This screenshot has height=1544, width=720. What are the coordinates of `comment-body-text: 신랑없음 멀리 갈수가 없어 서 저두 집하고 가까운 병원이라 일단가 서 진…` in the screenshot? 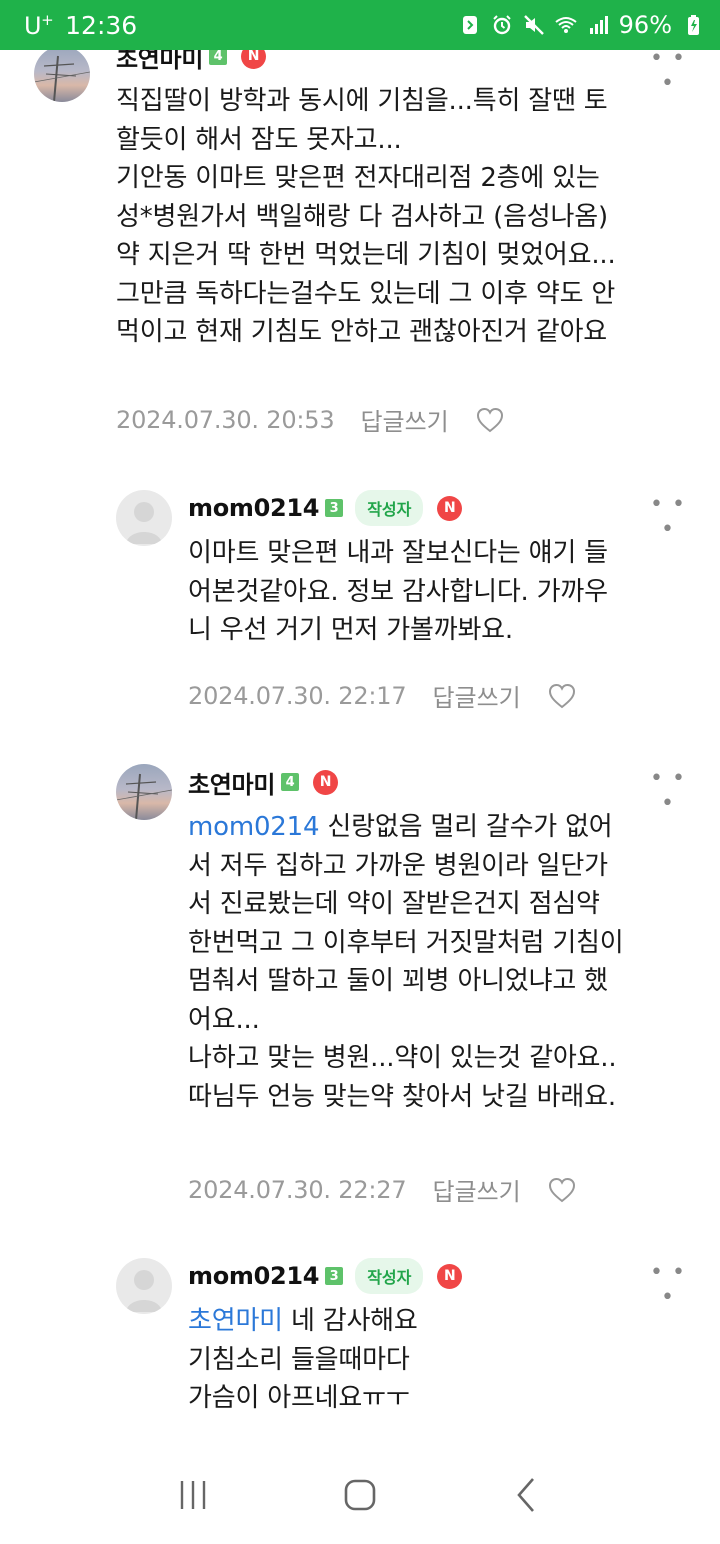 It's located at (406, 962).